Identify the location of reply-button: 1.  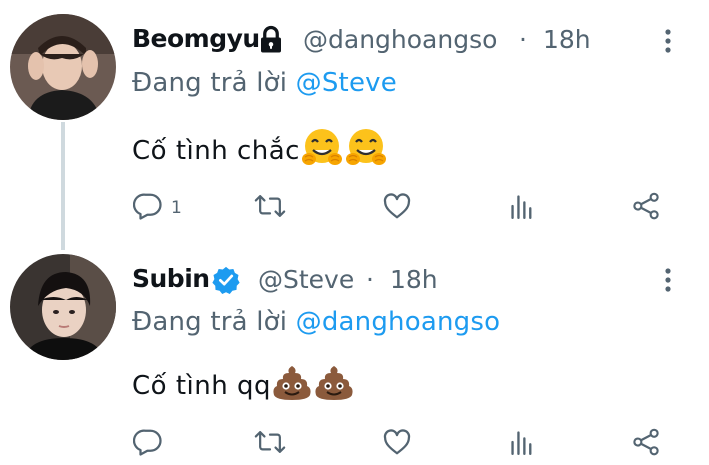
(157, 208).